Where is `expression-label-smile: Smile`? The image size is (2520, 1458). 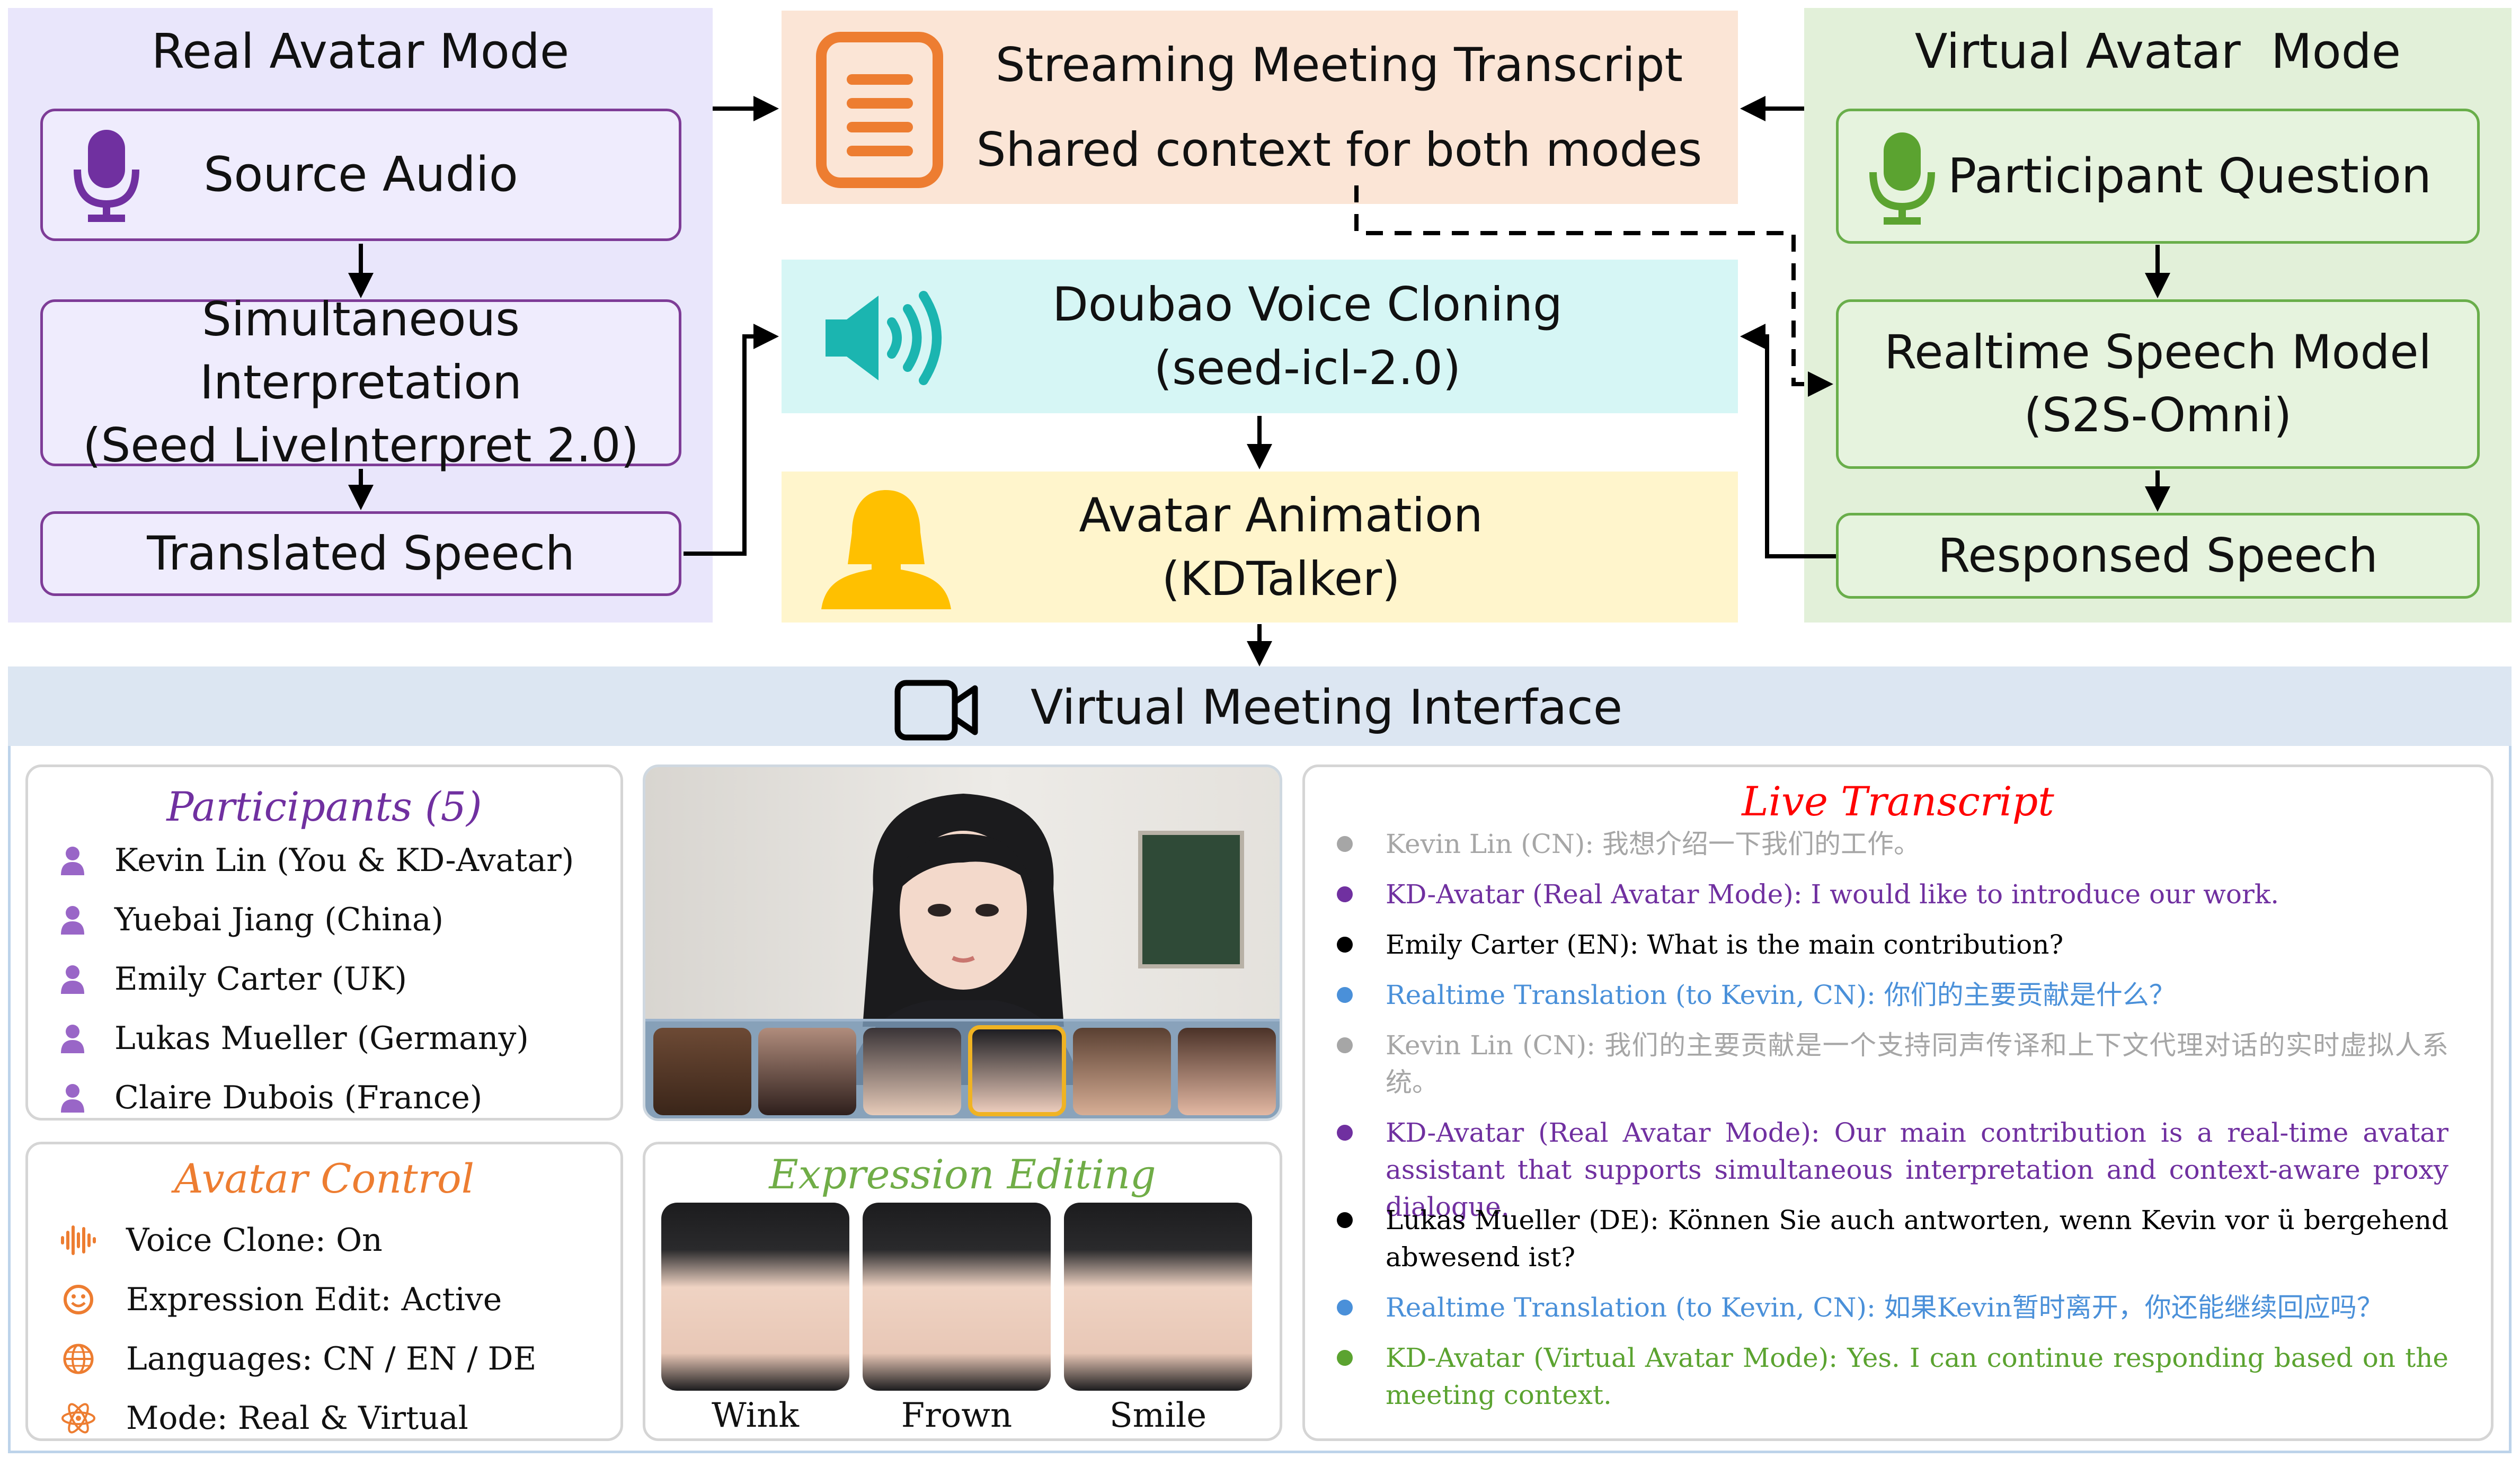
expression-label-smile: Smile is located at coordinates (1158, 1415).